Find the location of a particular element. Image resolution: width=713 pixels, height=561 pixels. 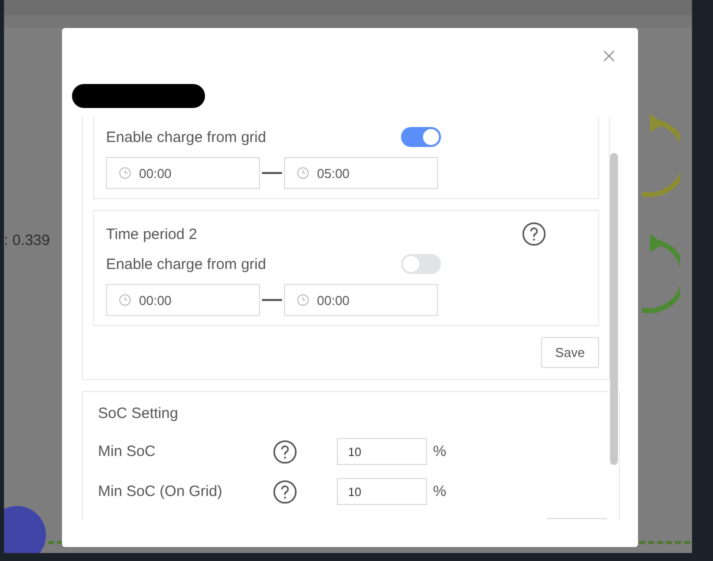

section-title: SoC Setting is located at coordinates (138, 413).